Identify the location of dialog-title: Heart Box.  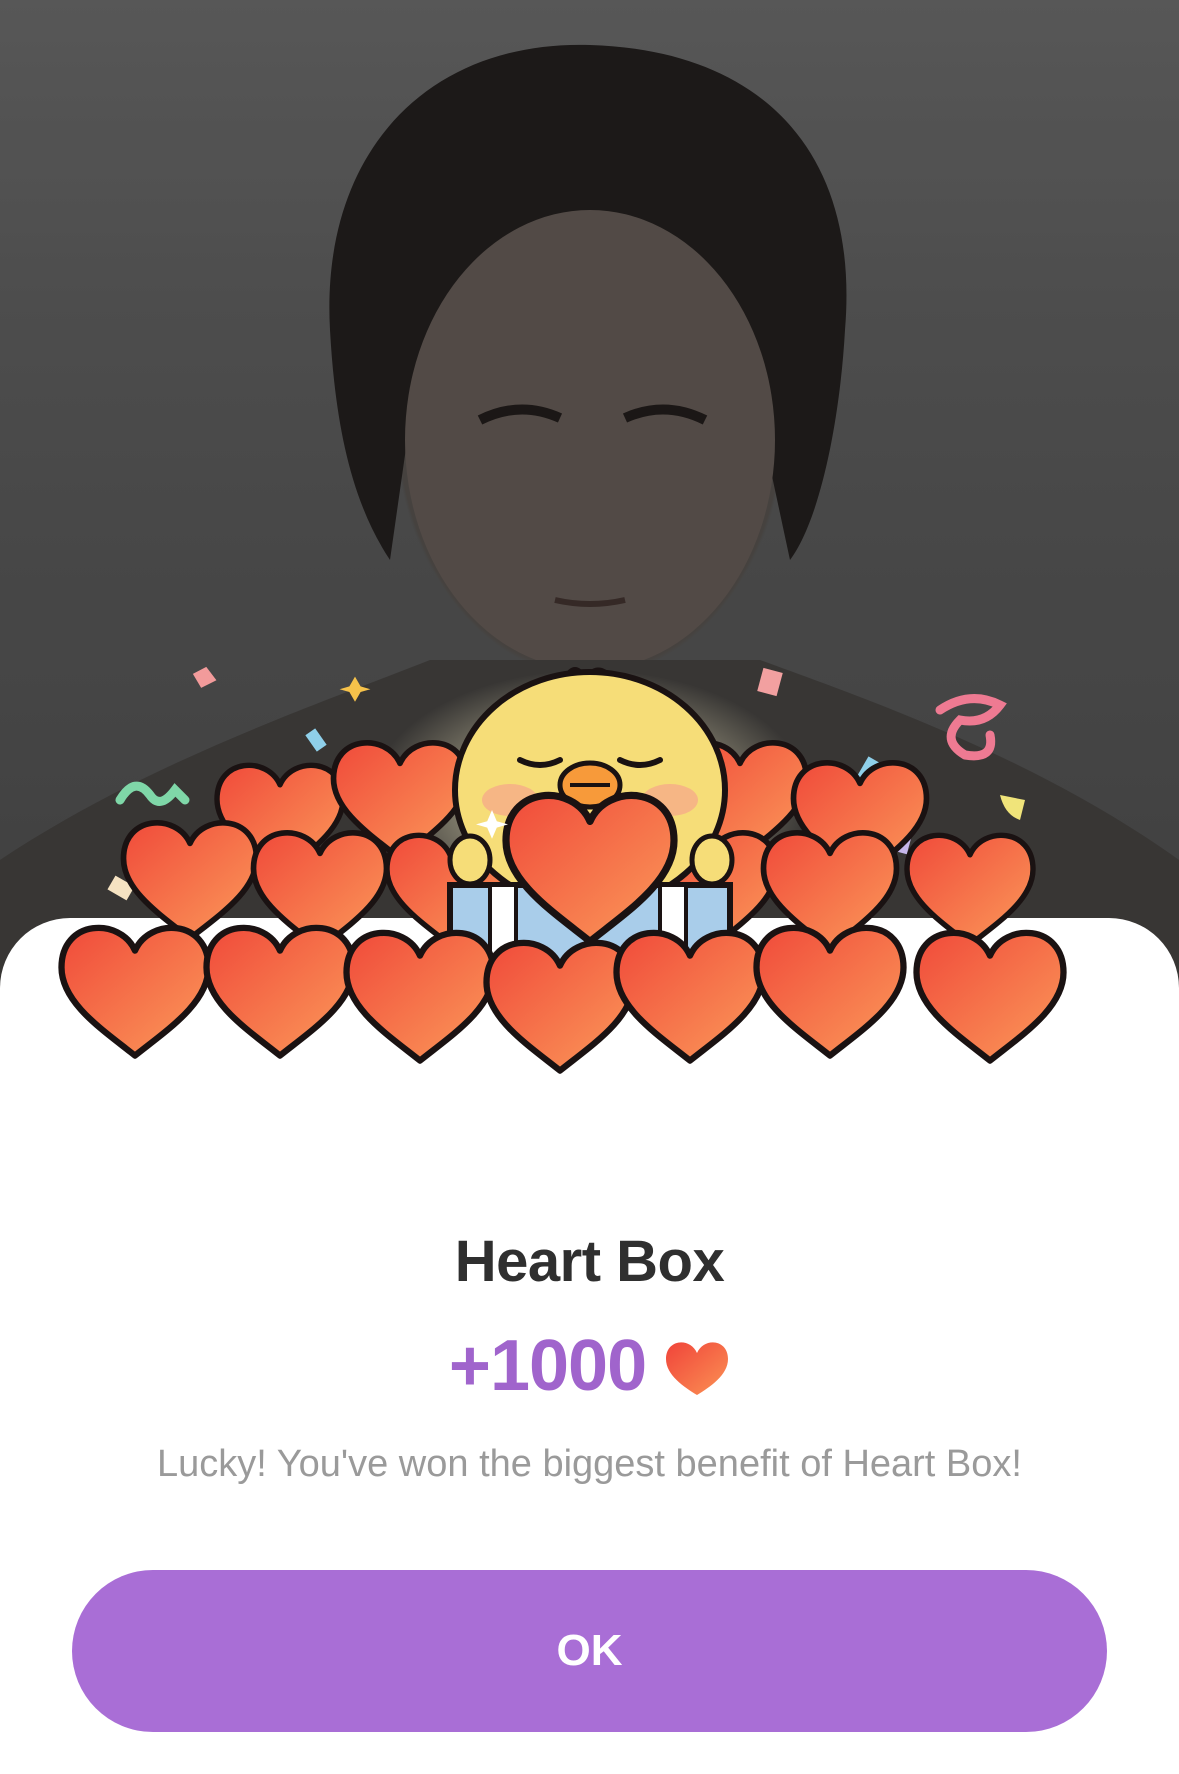
(589, 1261).